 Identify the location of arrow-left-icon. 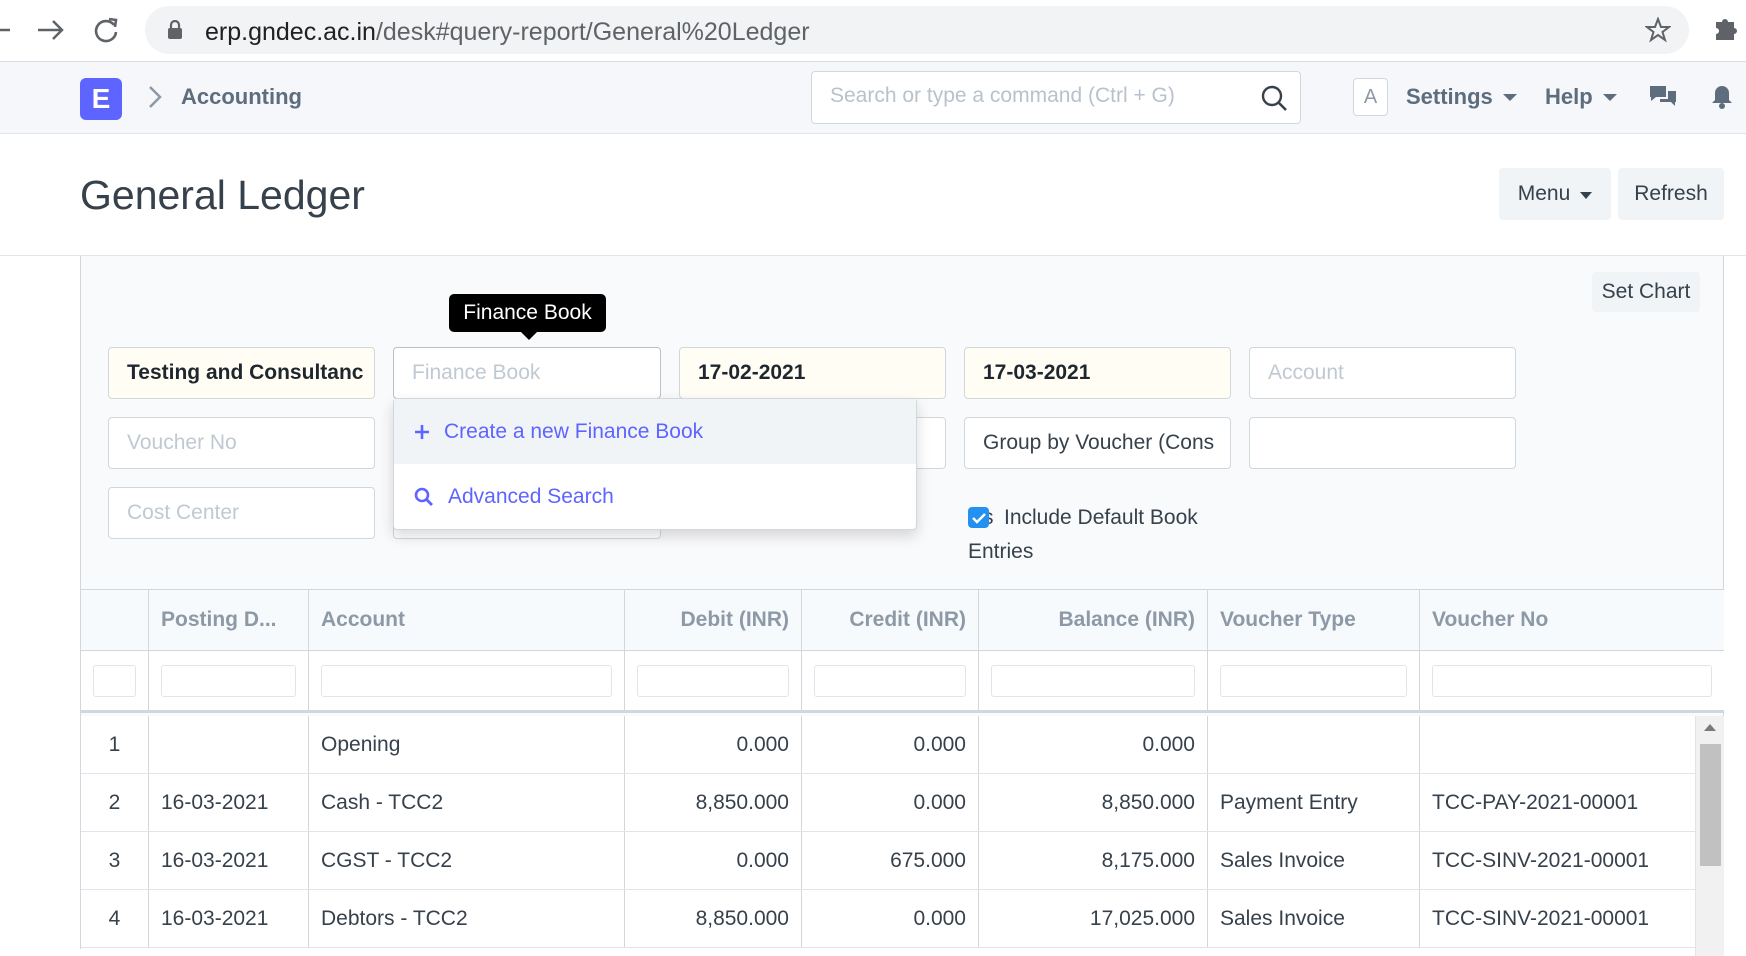
(5, 30).